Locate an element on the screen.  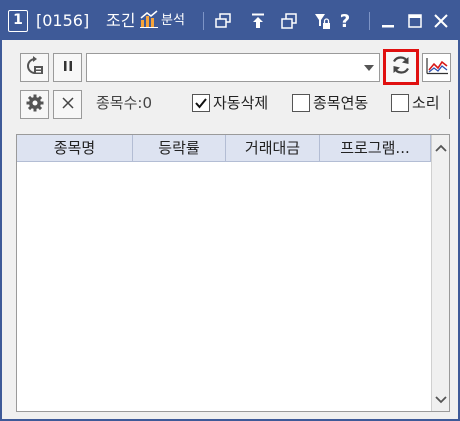
scroll-up-icon is located at coordinates (440, 148).